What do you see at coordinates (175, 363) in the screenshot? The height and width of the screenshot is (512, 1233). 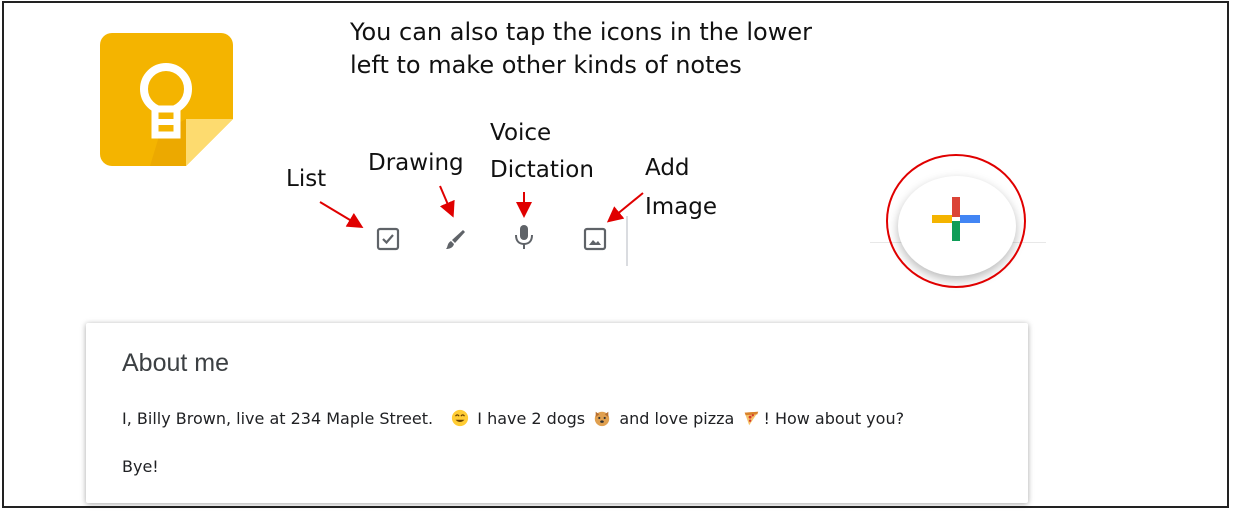 I see `note-title: About me` at bounding box center [175, 363].